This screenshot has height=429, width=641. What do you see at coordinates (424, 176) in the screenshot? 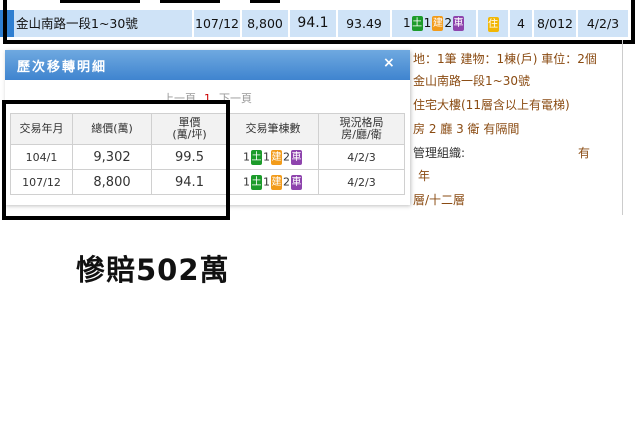
I see `detail-age: 年` at bounding box center [424, 176].